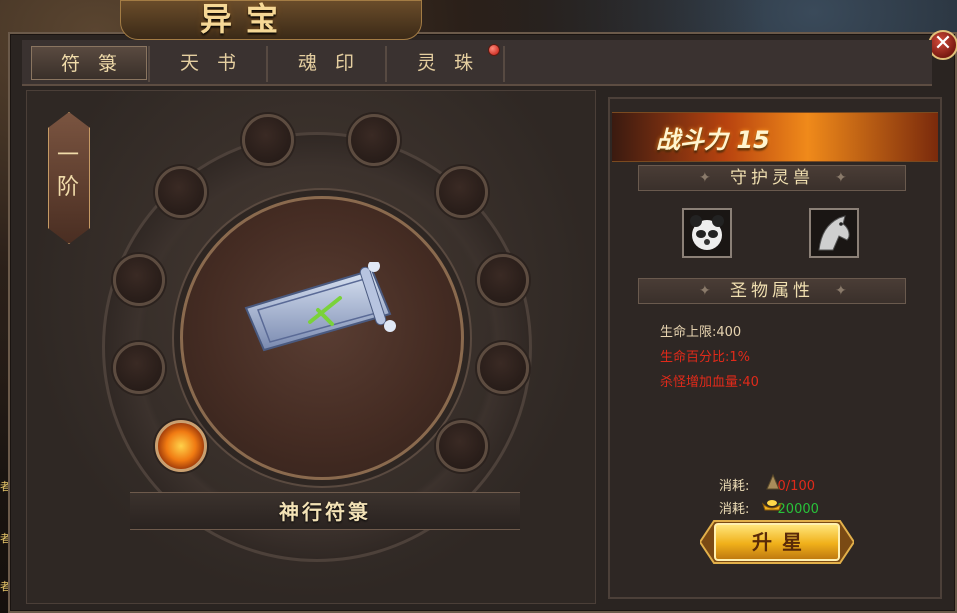 Image resolution: width=957 pixels, height=613 pixels. I want to click on tab-talisman: 符箓, so click(89, 63).